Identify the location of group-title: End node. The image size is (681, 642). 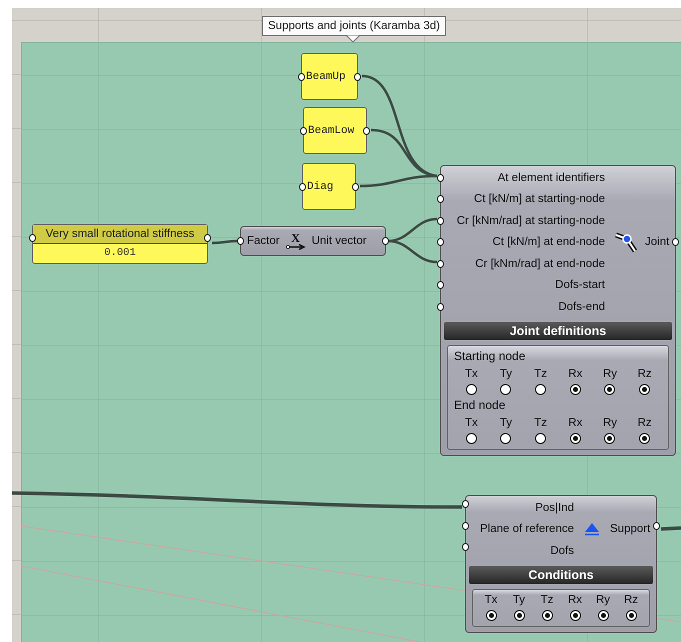
(480, 405).